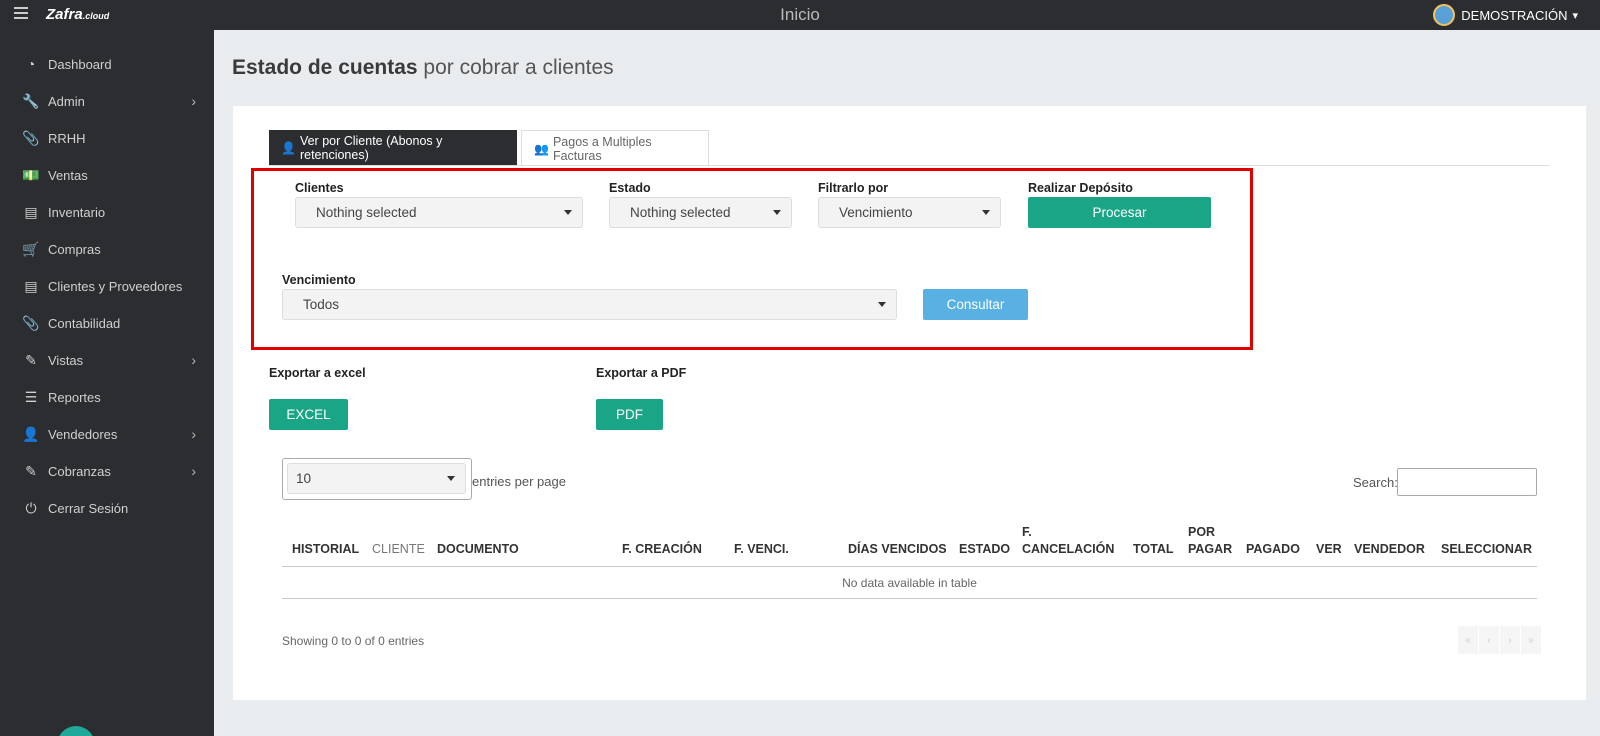 The height and width of the screenshot is (736, 1600). Describe the element at coordinates (398, 549) in the screenshot. I see `column-header-line2: CLIENTE` at that location.